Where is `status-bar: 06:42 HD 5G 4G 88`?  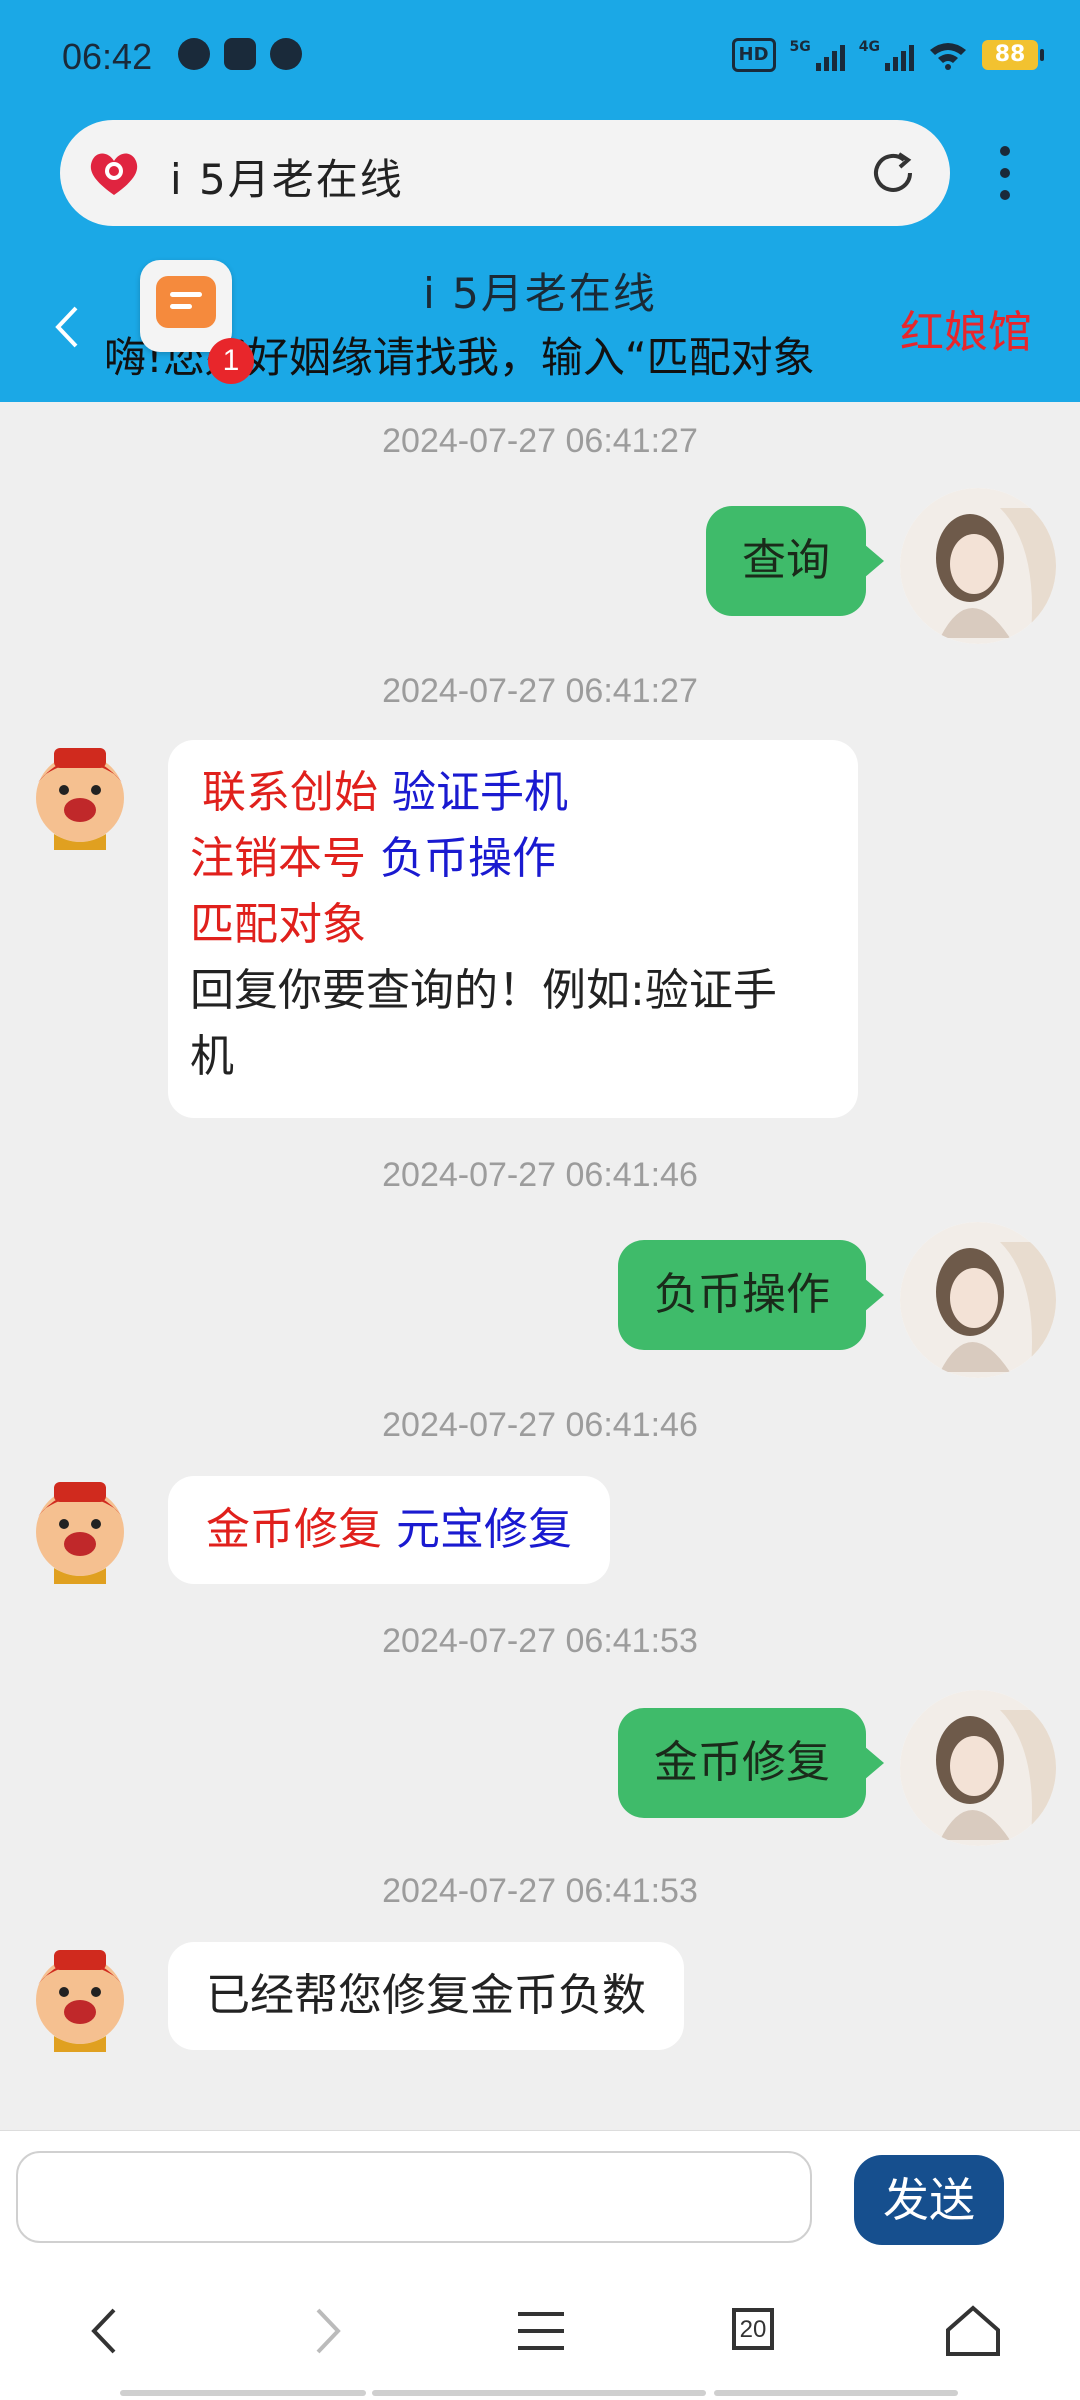
status-bar: 06:42 HD 5G 4G 88 is located at coordinates (540, 55).